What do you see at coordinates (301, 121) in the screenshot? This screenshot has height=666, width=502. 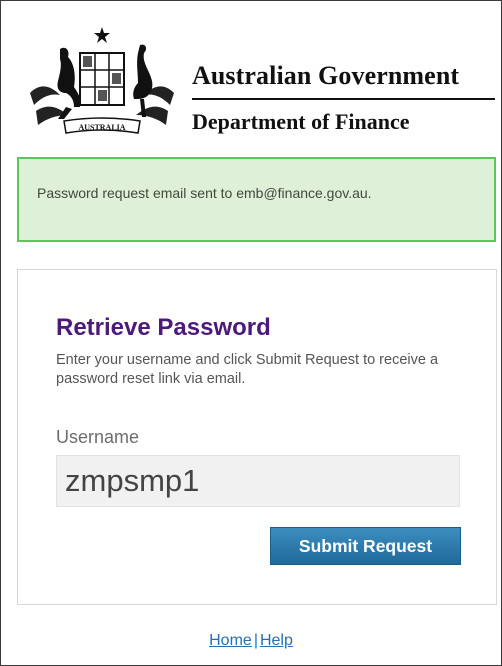 I see `department-name: Department of Finance` at bounding box center [301, 121].